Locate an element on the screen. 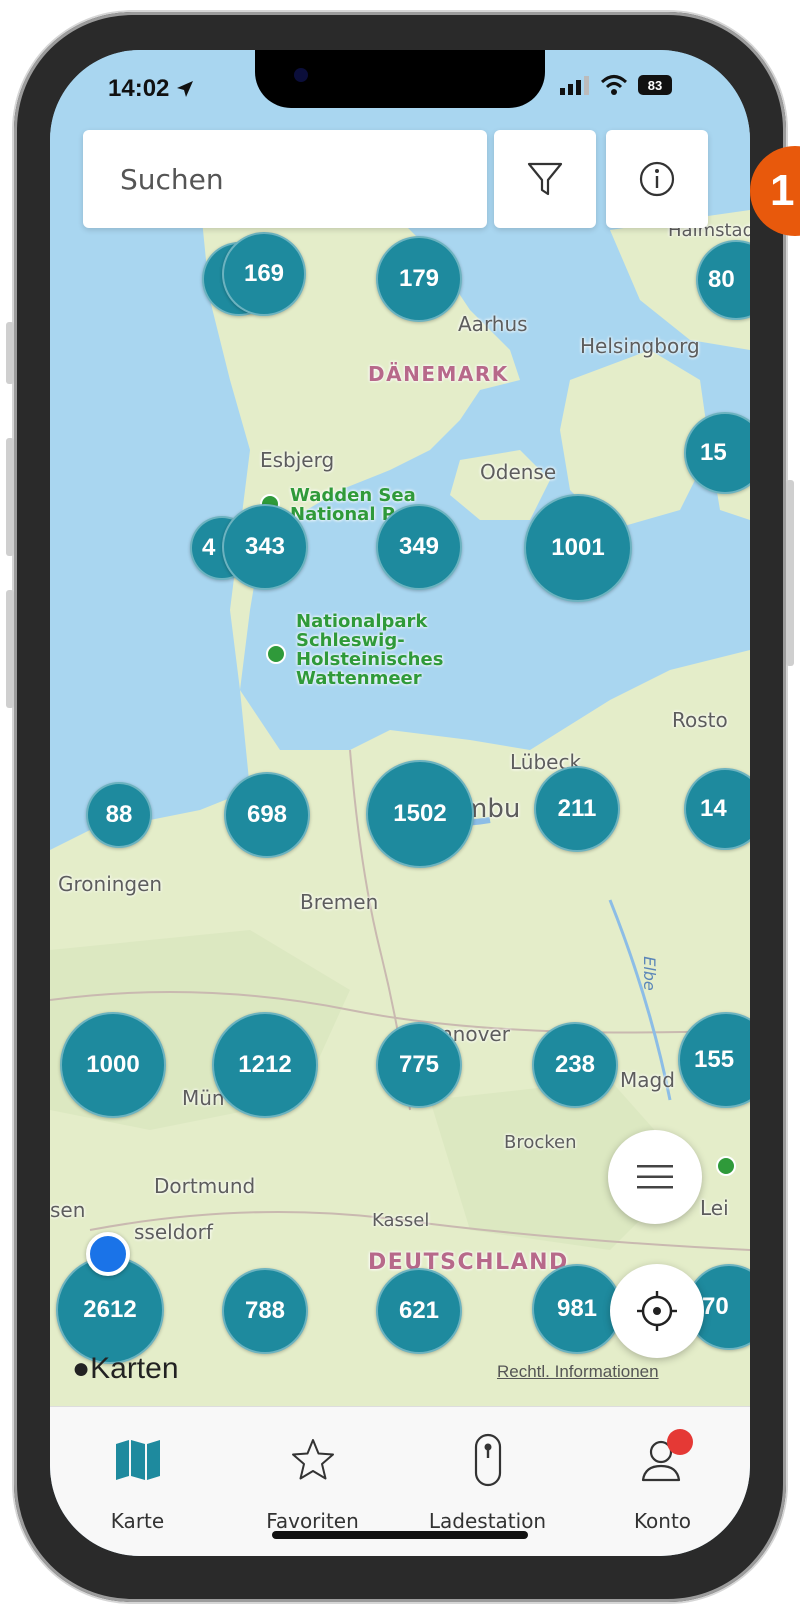 This screenshot has width=800, height=1607. status-time: 14:02 is located at coordinates (151, 89).